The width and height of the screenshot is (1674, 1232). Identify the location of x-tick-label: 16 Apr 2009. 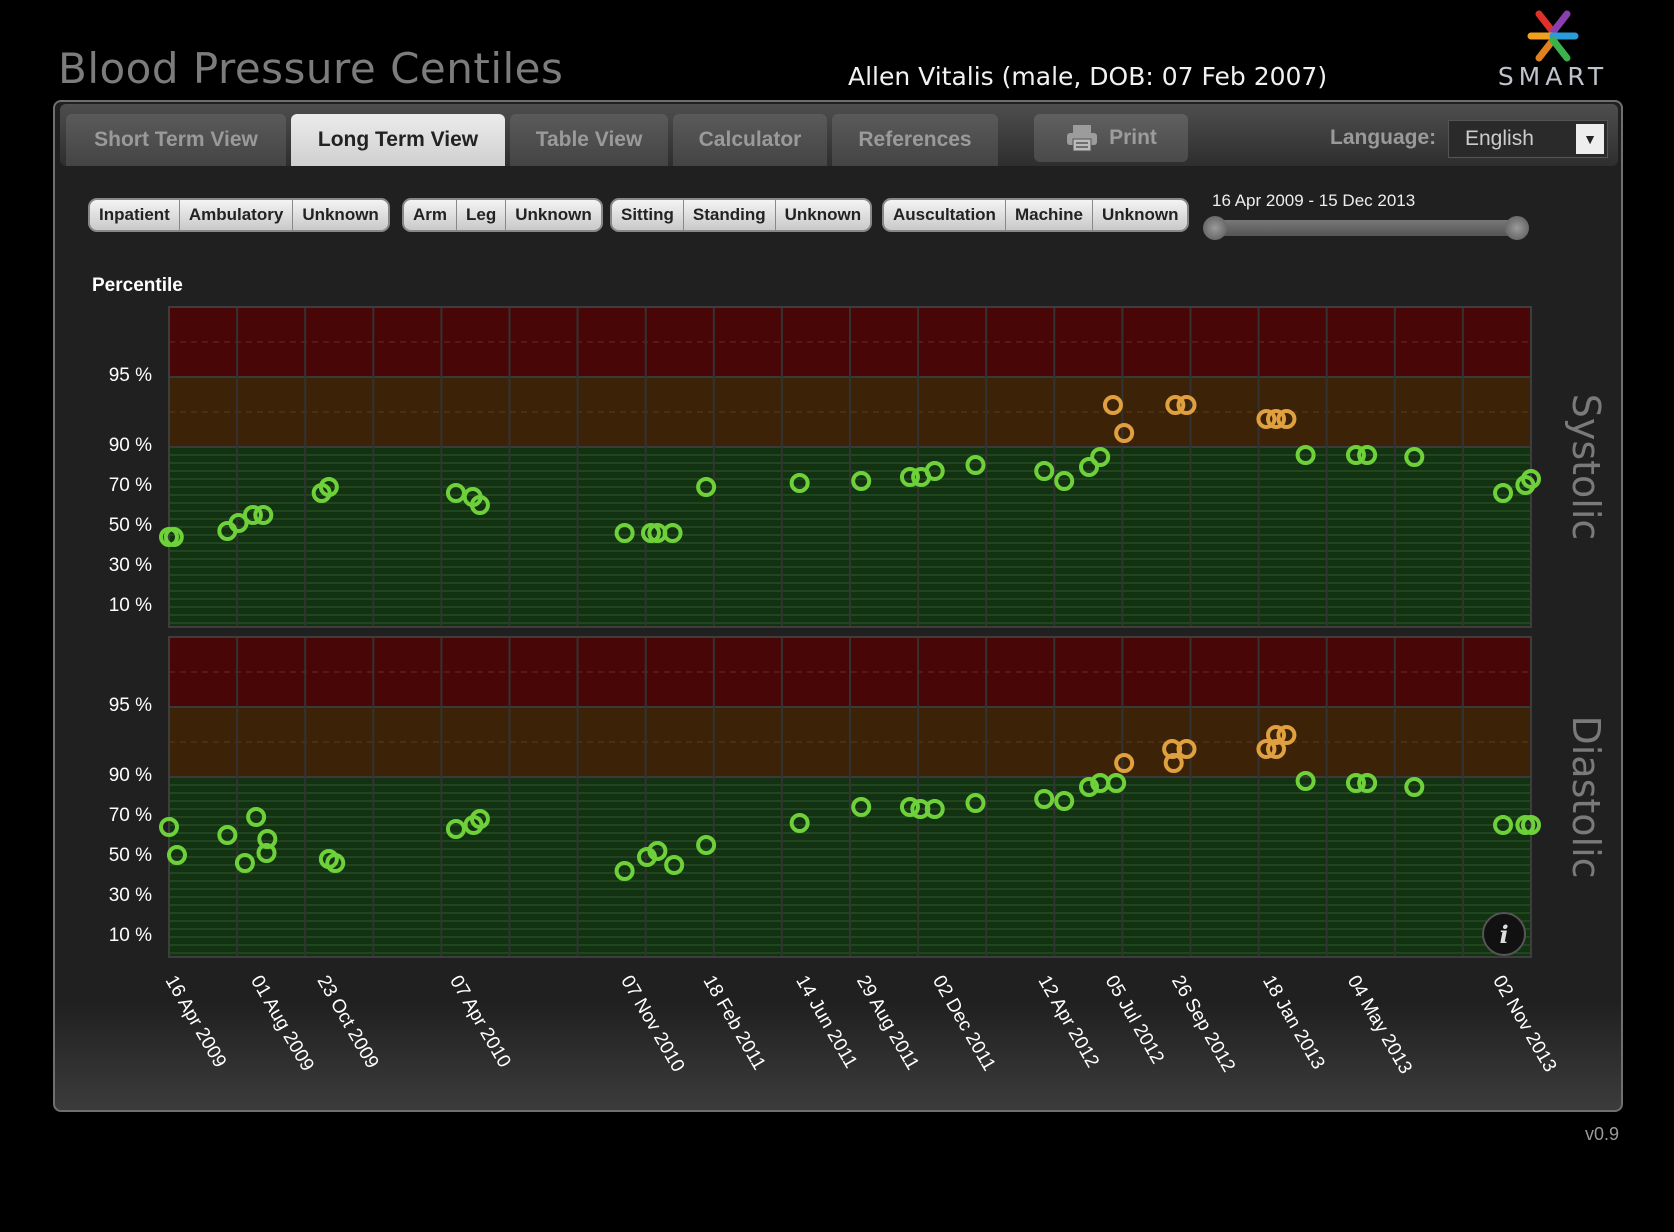
(195, 1021).